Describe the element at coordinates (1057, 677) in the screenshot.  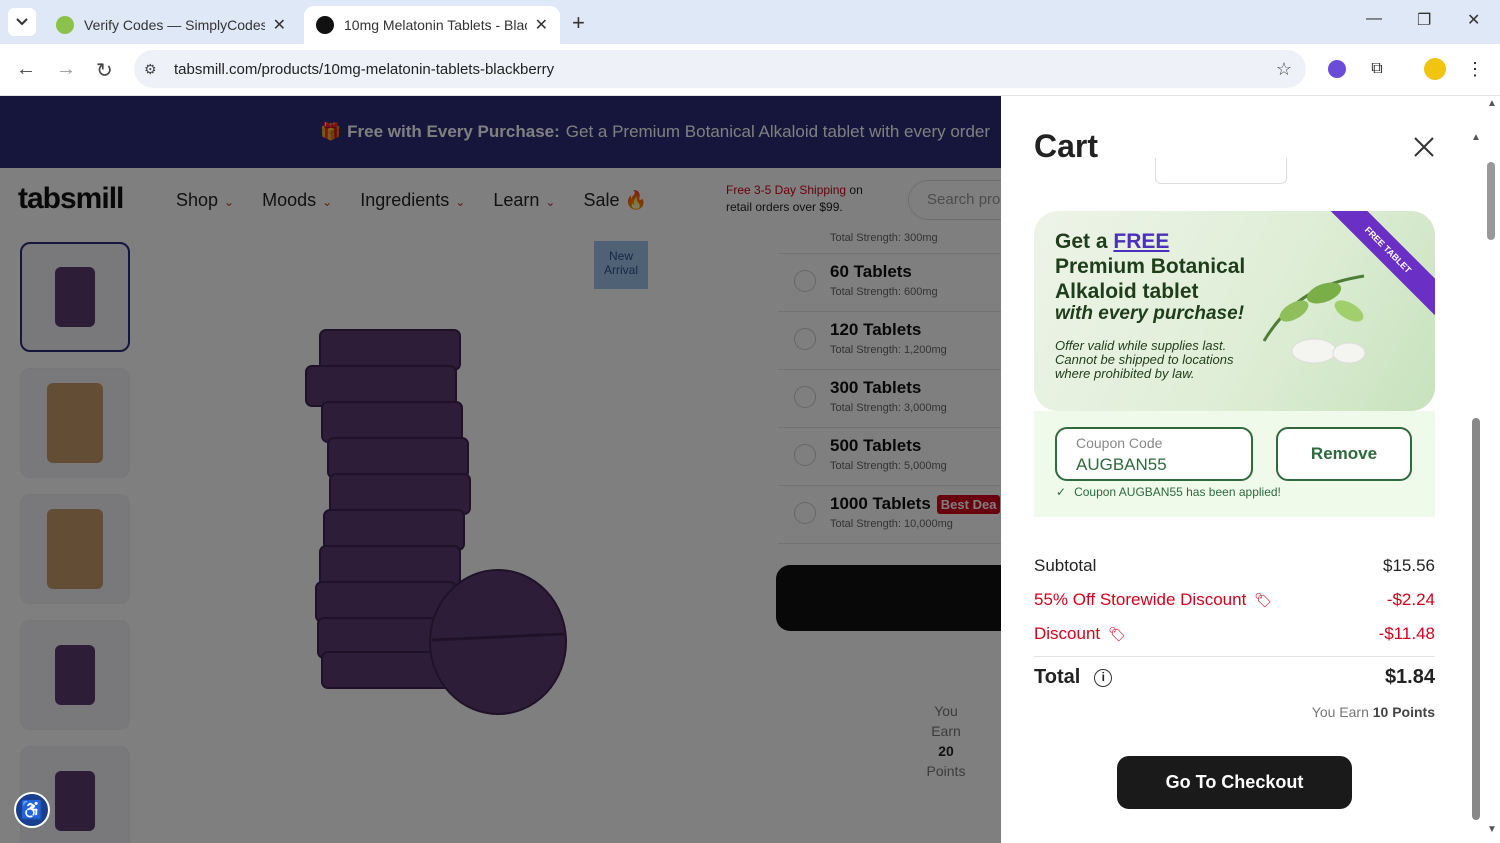
I see `total-label: Total` at that location.